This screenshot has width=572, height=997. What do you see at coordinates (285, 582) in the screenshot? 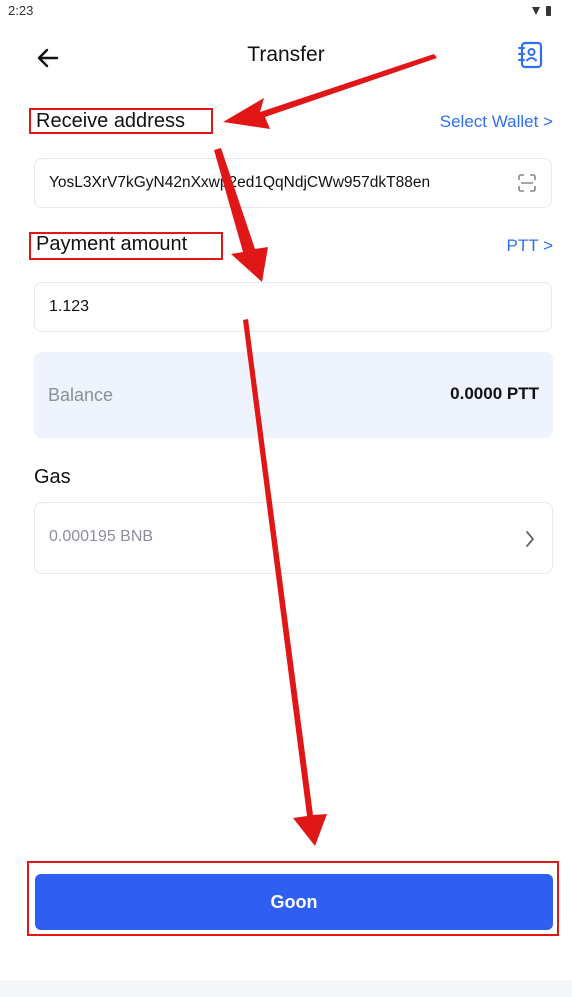
I see `annotation-arrow-to-goon-button` at bounding box center [285, 582].